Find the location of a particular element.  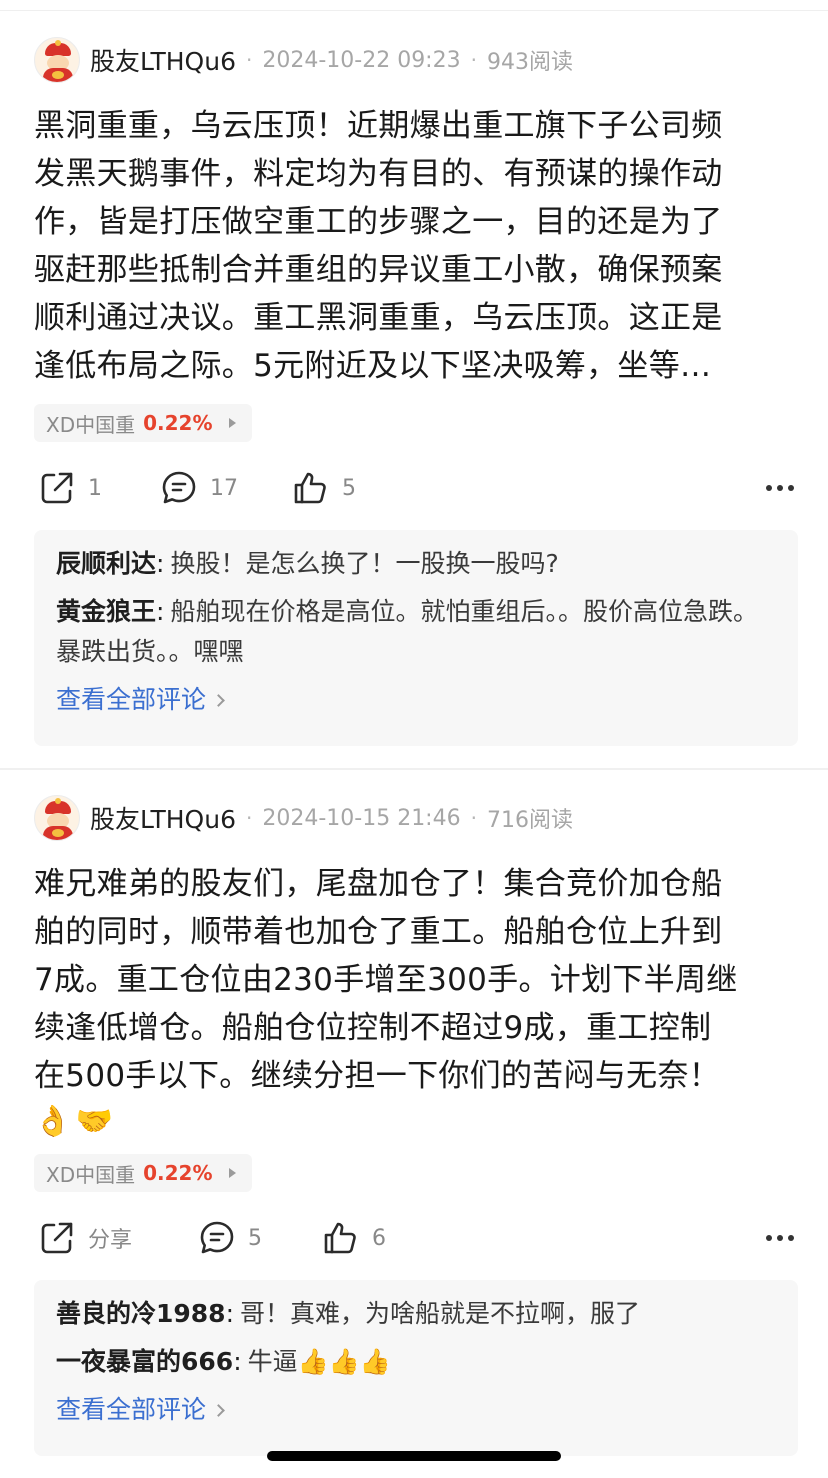

content-line: 作，皆是打压做空重工的步骤之一，目的还是为了 is located at coordinates (378, 222).